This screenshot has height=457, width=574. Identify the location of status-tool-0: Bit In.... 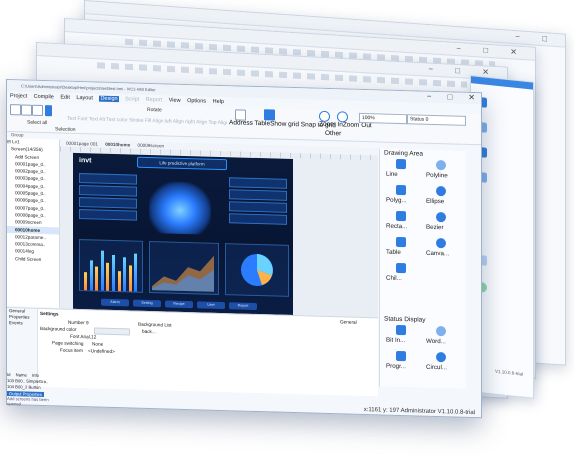
(403, 336).